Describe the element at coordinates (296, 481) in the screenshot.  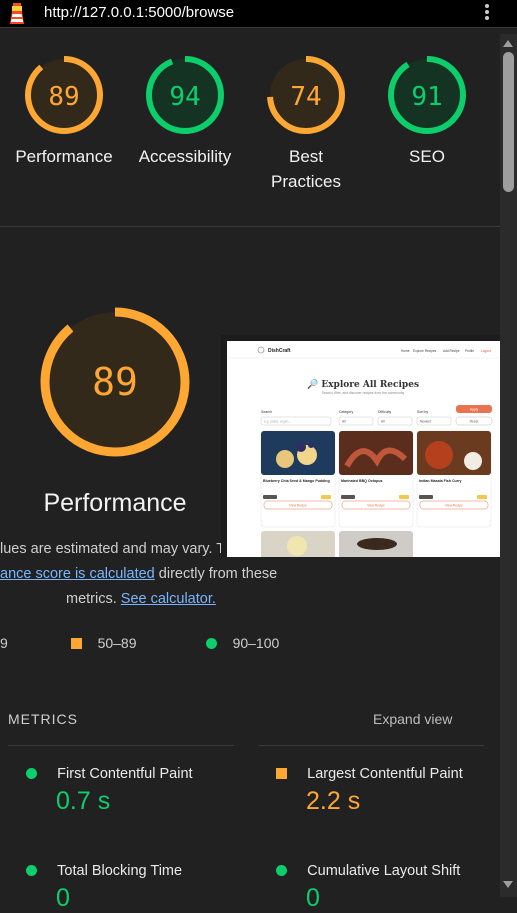
I see `thumb-card-title: Blueberry Chia Seed & Mango Pudding` at that location.